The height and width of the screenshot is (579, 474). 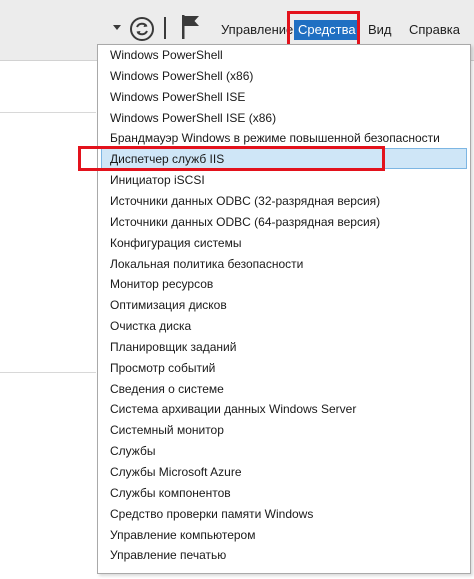 What do you see at coordinates (257, 30) in the screenshot?
I see `menu-manage: Управление` at bounding box center [257, 30].